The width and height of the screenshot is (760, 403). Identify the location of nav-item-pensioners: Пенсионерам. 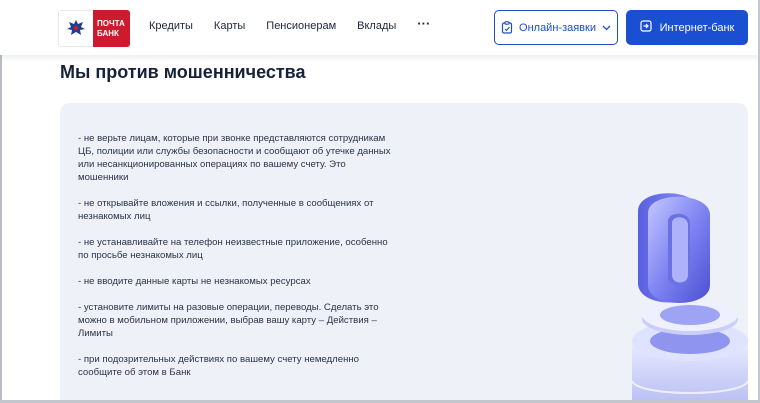
(301, 26).